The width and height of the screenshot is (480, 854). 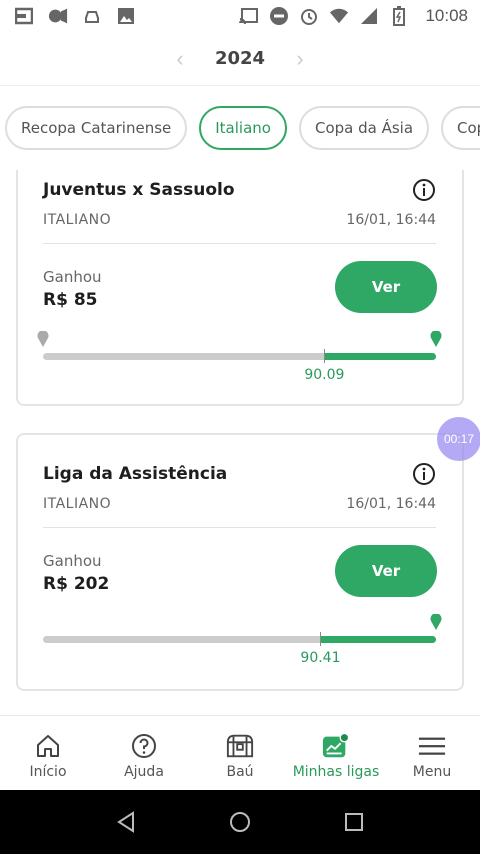 What do you see at coordinates (92, 16) in the screenshot?
I see `car-icon` at bounding box center [92, 16].